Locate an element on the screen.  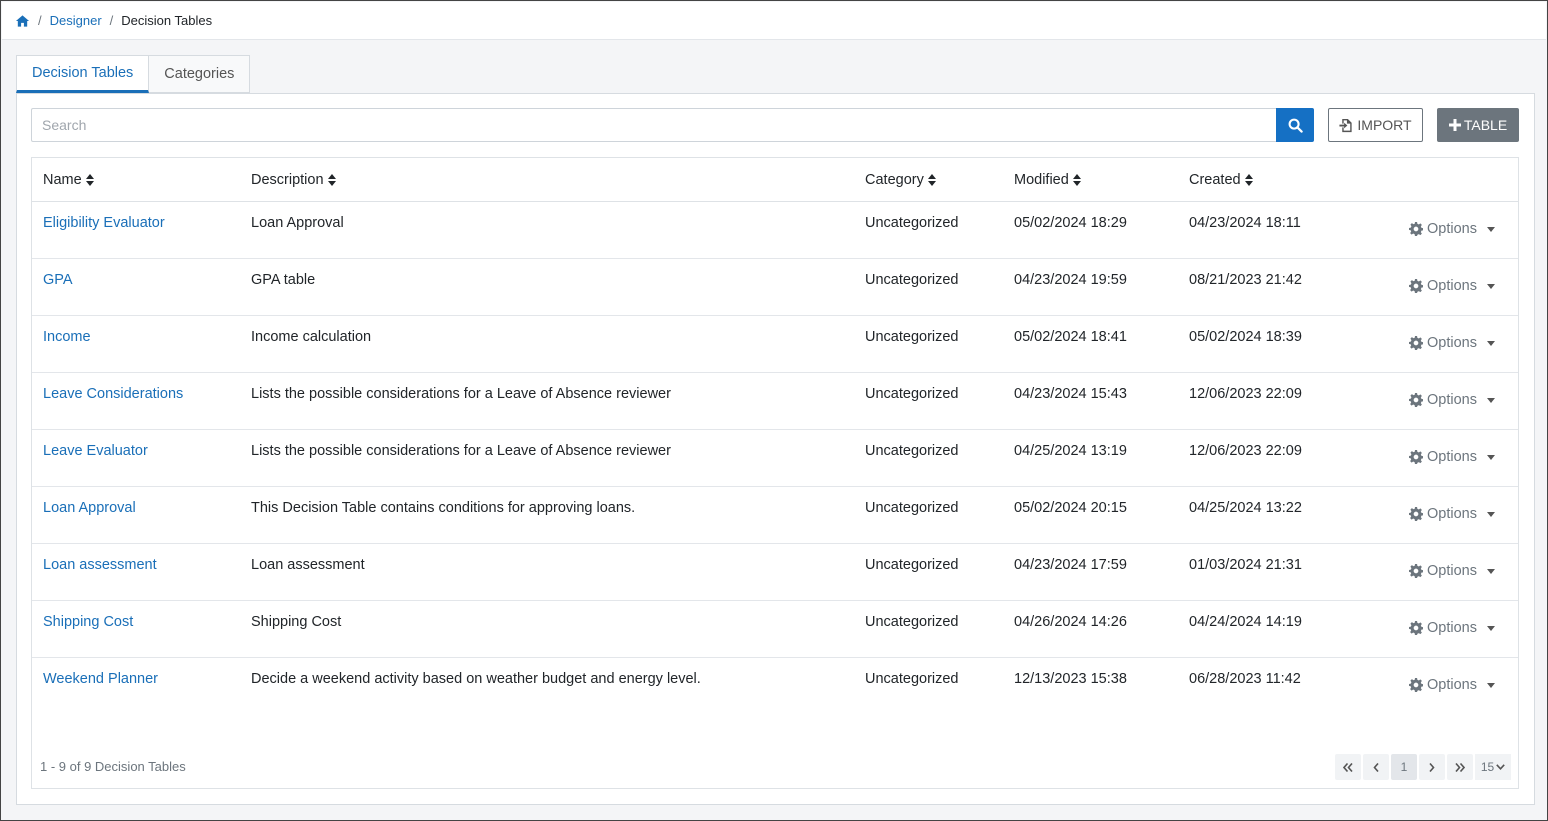
chevron-left-icon is located at coordinates (1376, 767).